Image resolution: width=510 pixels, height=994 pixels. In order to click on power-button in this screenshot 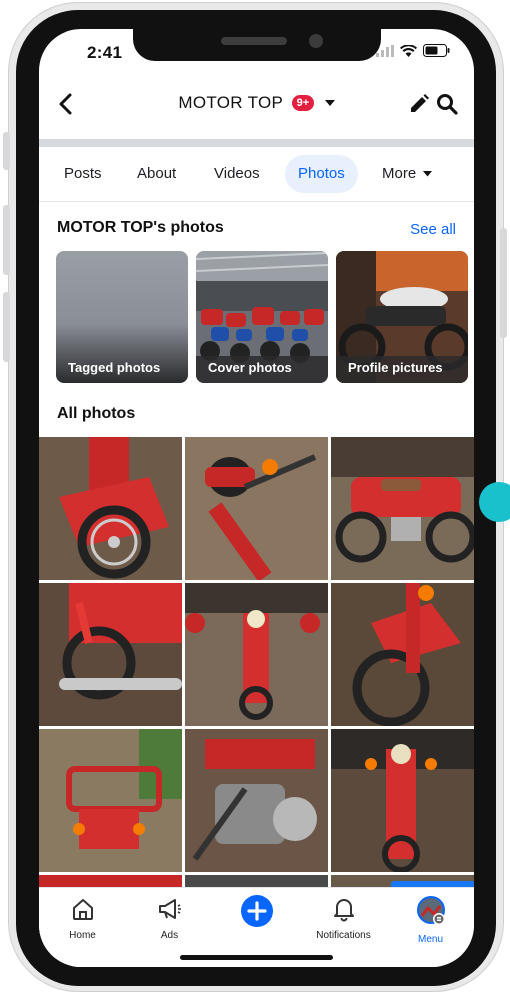, I will do `click(503, 283)`.